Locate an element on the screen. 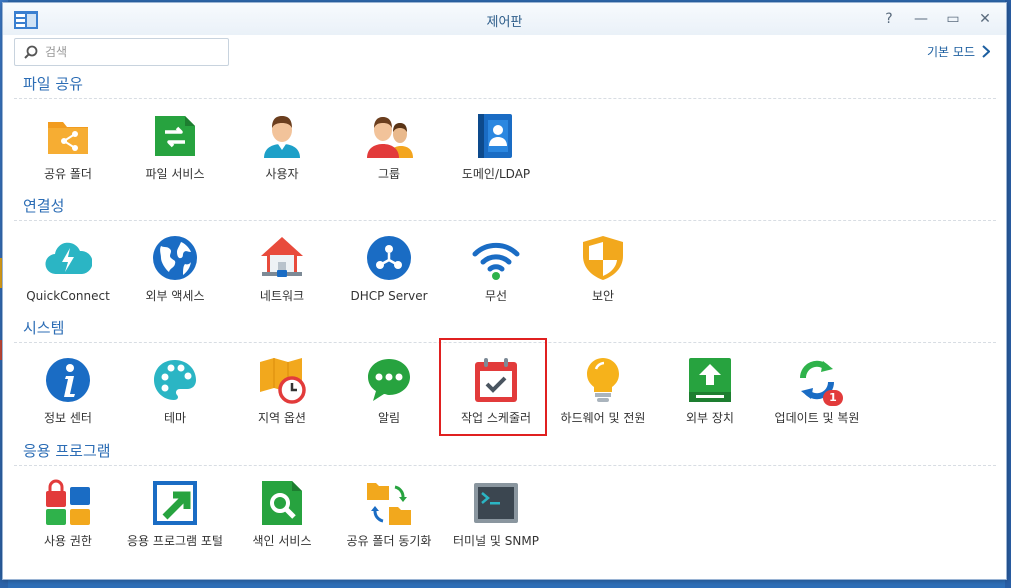 Image resolution: width=1011 pixels, height=588 pixels. privileges-icon is located at coordinates (68, 502).